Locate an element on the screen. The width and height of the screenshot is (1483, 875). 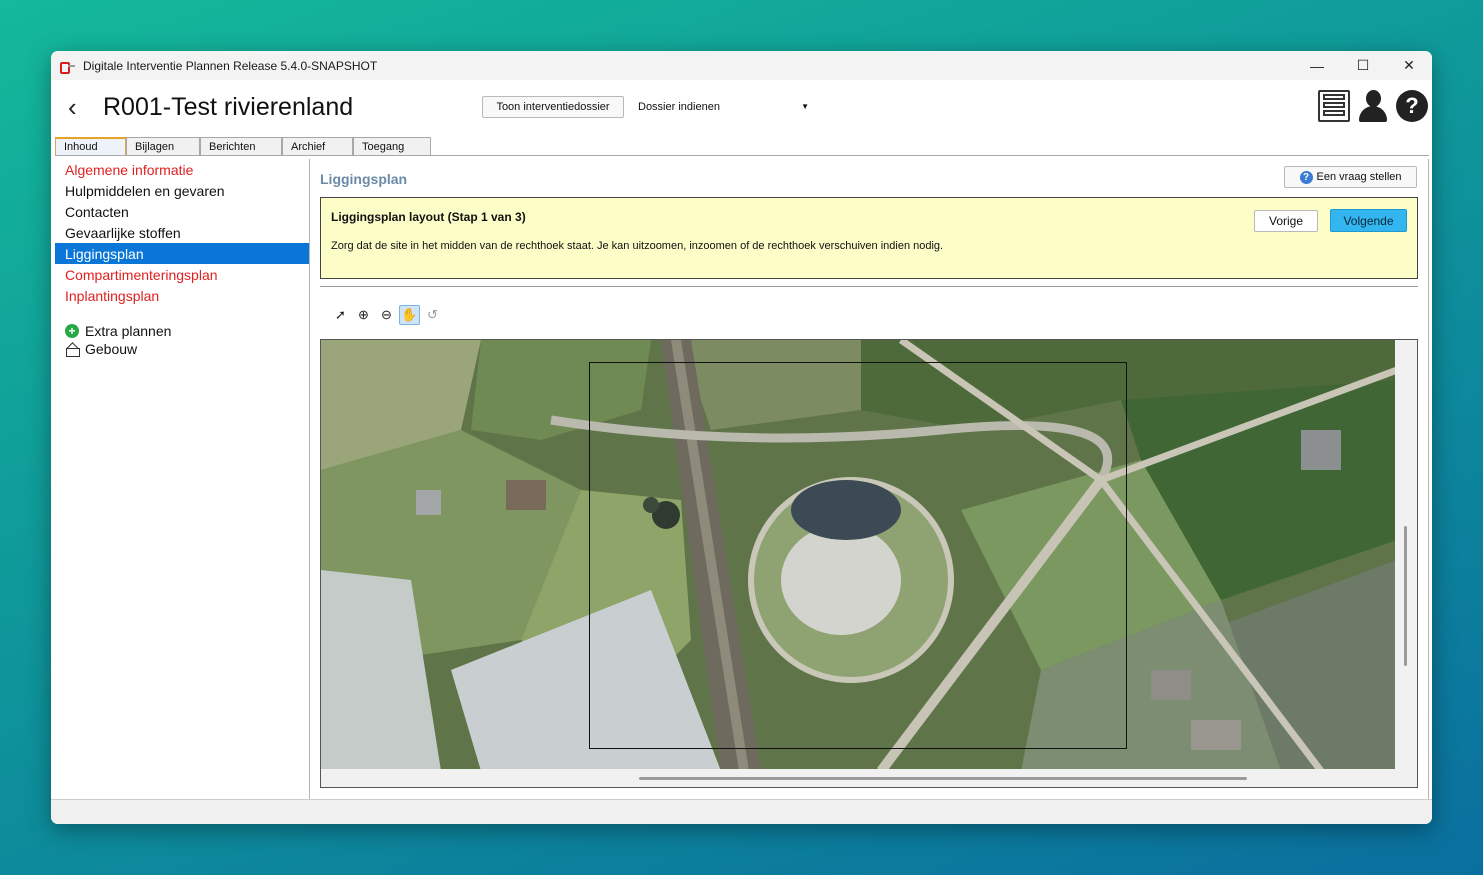
sidebar-item-gevaarlijke-stoffen: Gevaarlijke stoffen is located at coordinates (182, 232).